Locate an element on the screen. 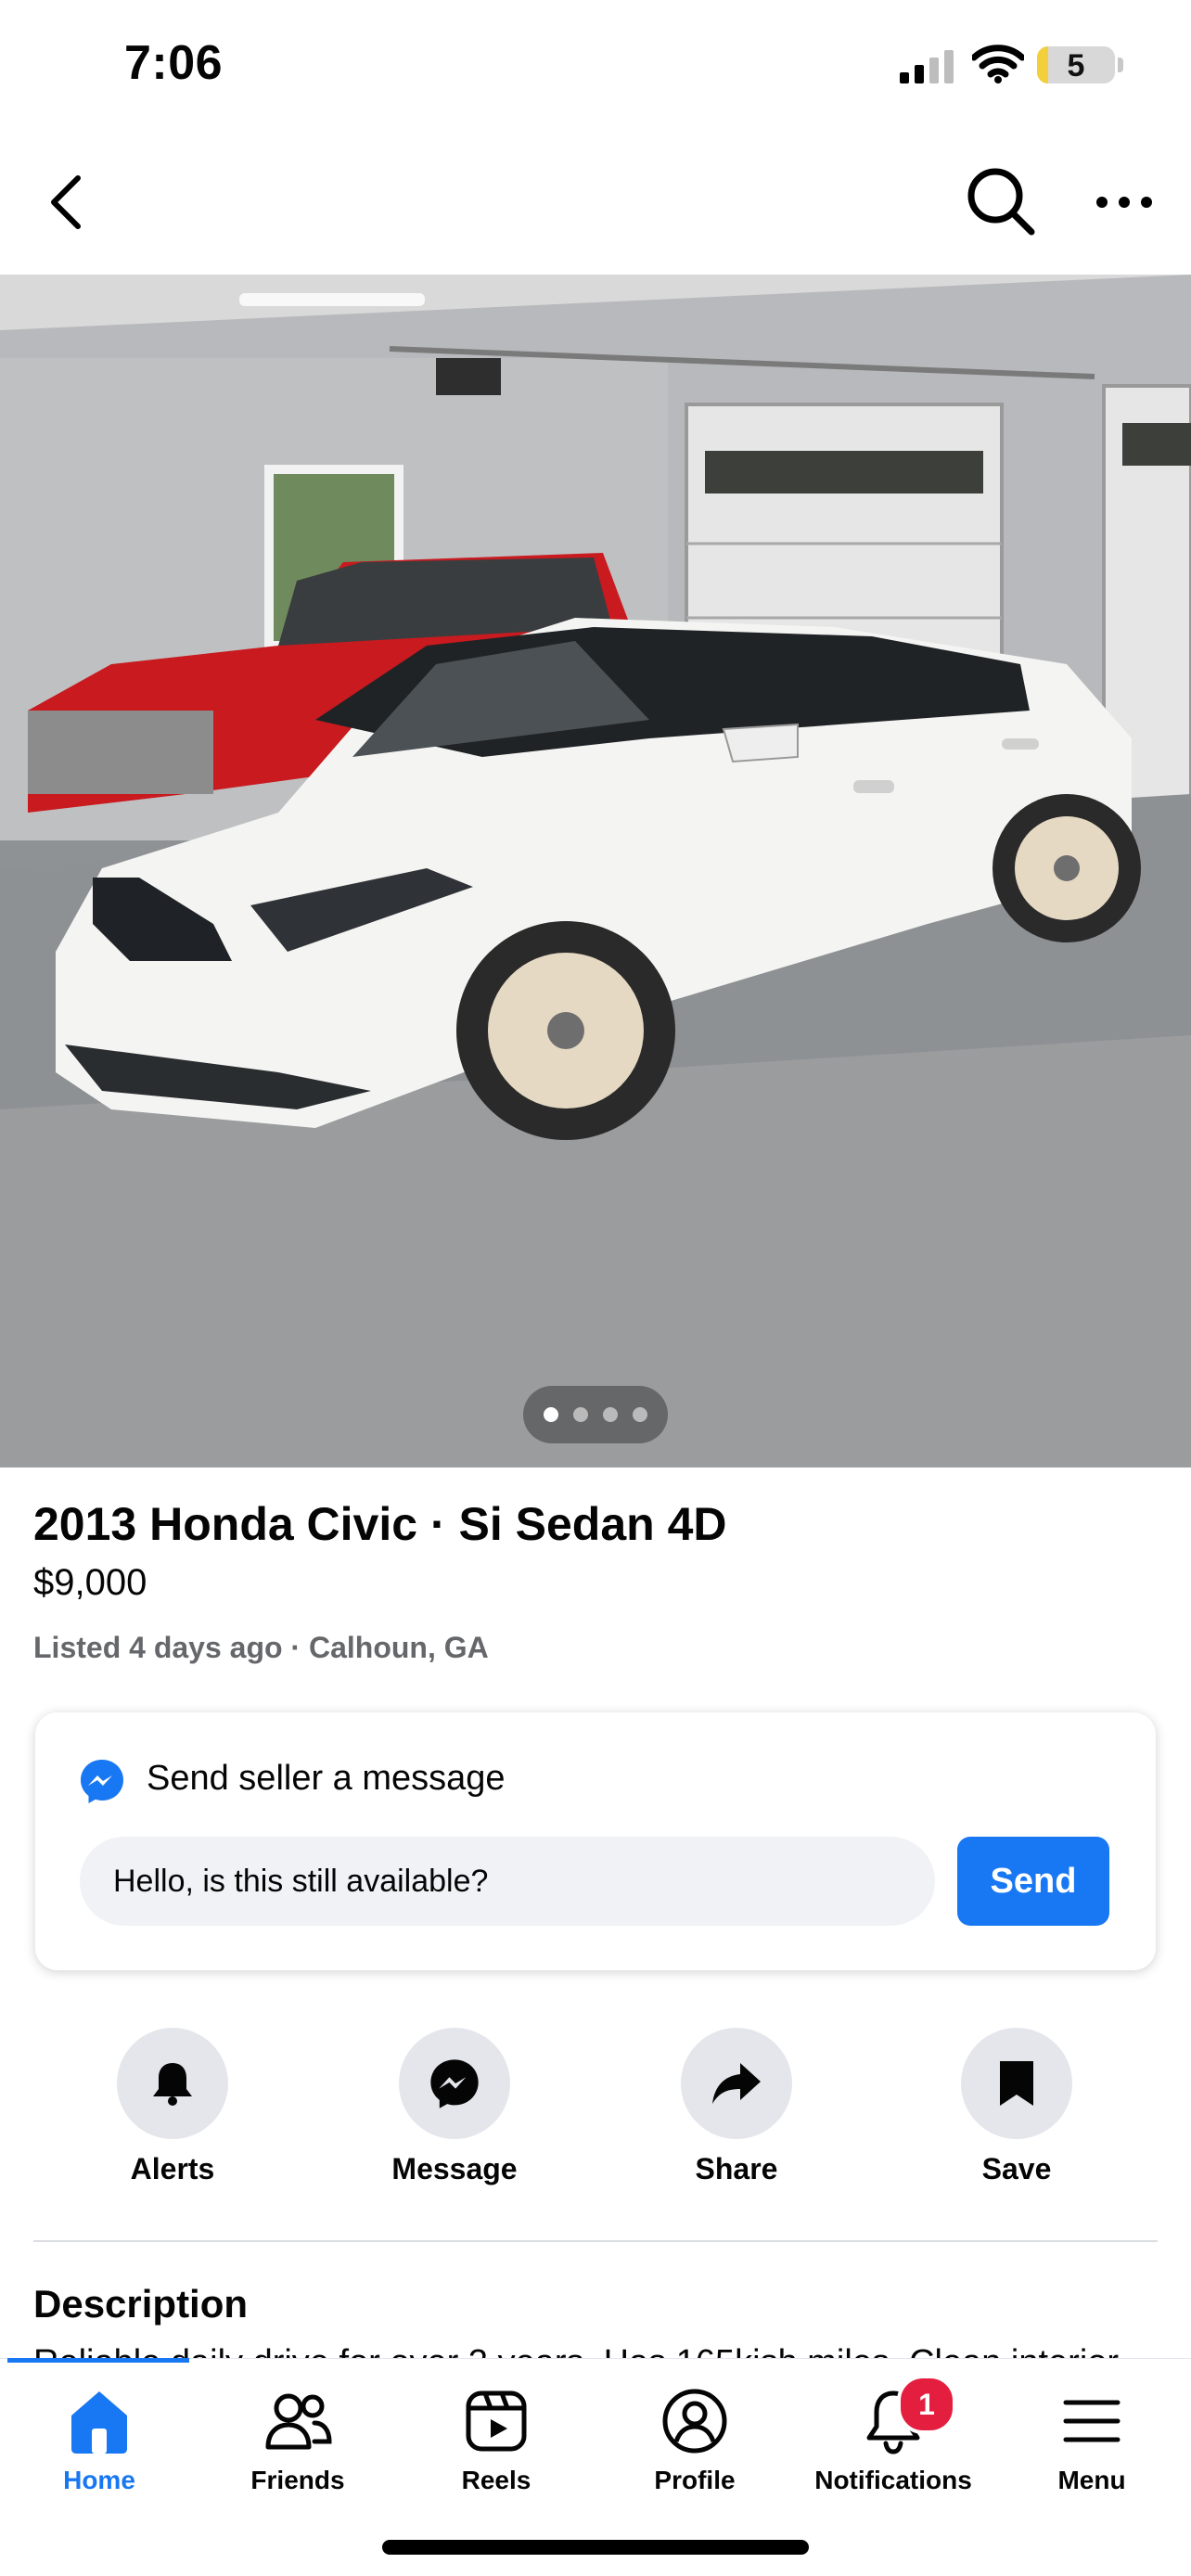 This screenshot has height=2576, width=1191. listing-meta: Listed 4 days ago · Calhoun, GA is located at coordinates (261, 1647).